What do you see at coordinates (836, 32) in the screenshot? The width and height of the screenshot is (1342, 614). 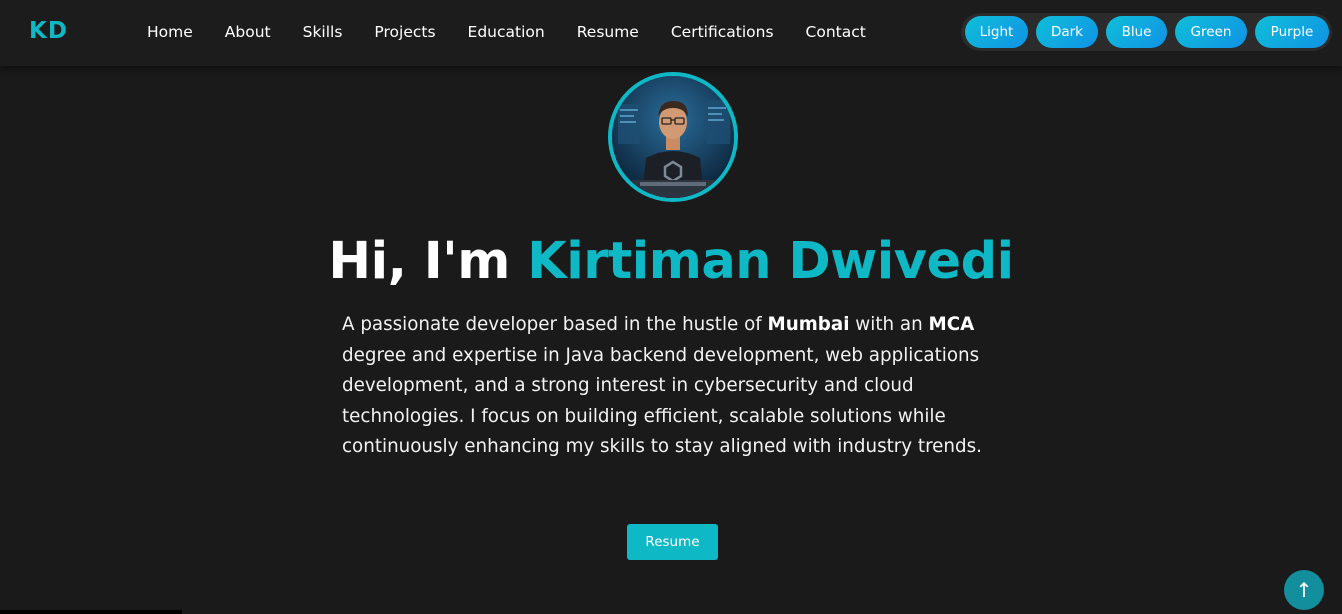 I see `nav-link-contact: Contact` at bounding box center [836, 32].